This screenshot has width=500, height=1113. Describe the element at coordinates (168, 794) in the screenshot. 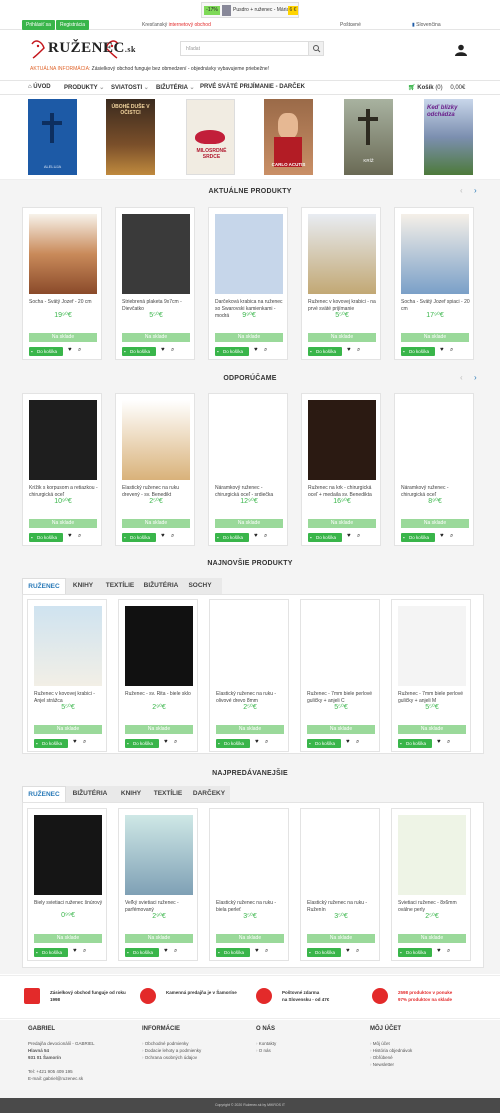

I see `tab-textílie: TEXTÍLIE` at that location.